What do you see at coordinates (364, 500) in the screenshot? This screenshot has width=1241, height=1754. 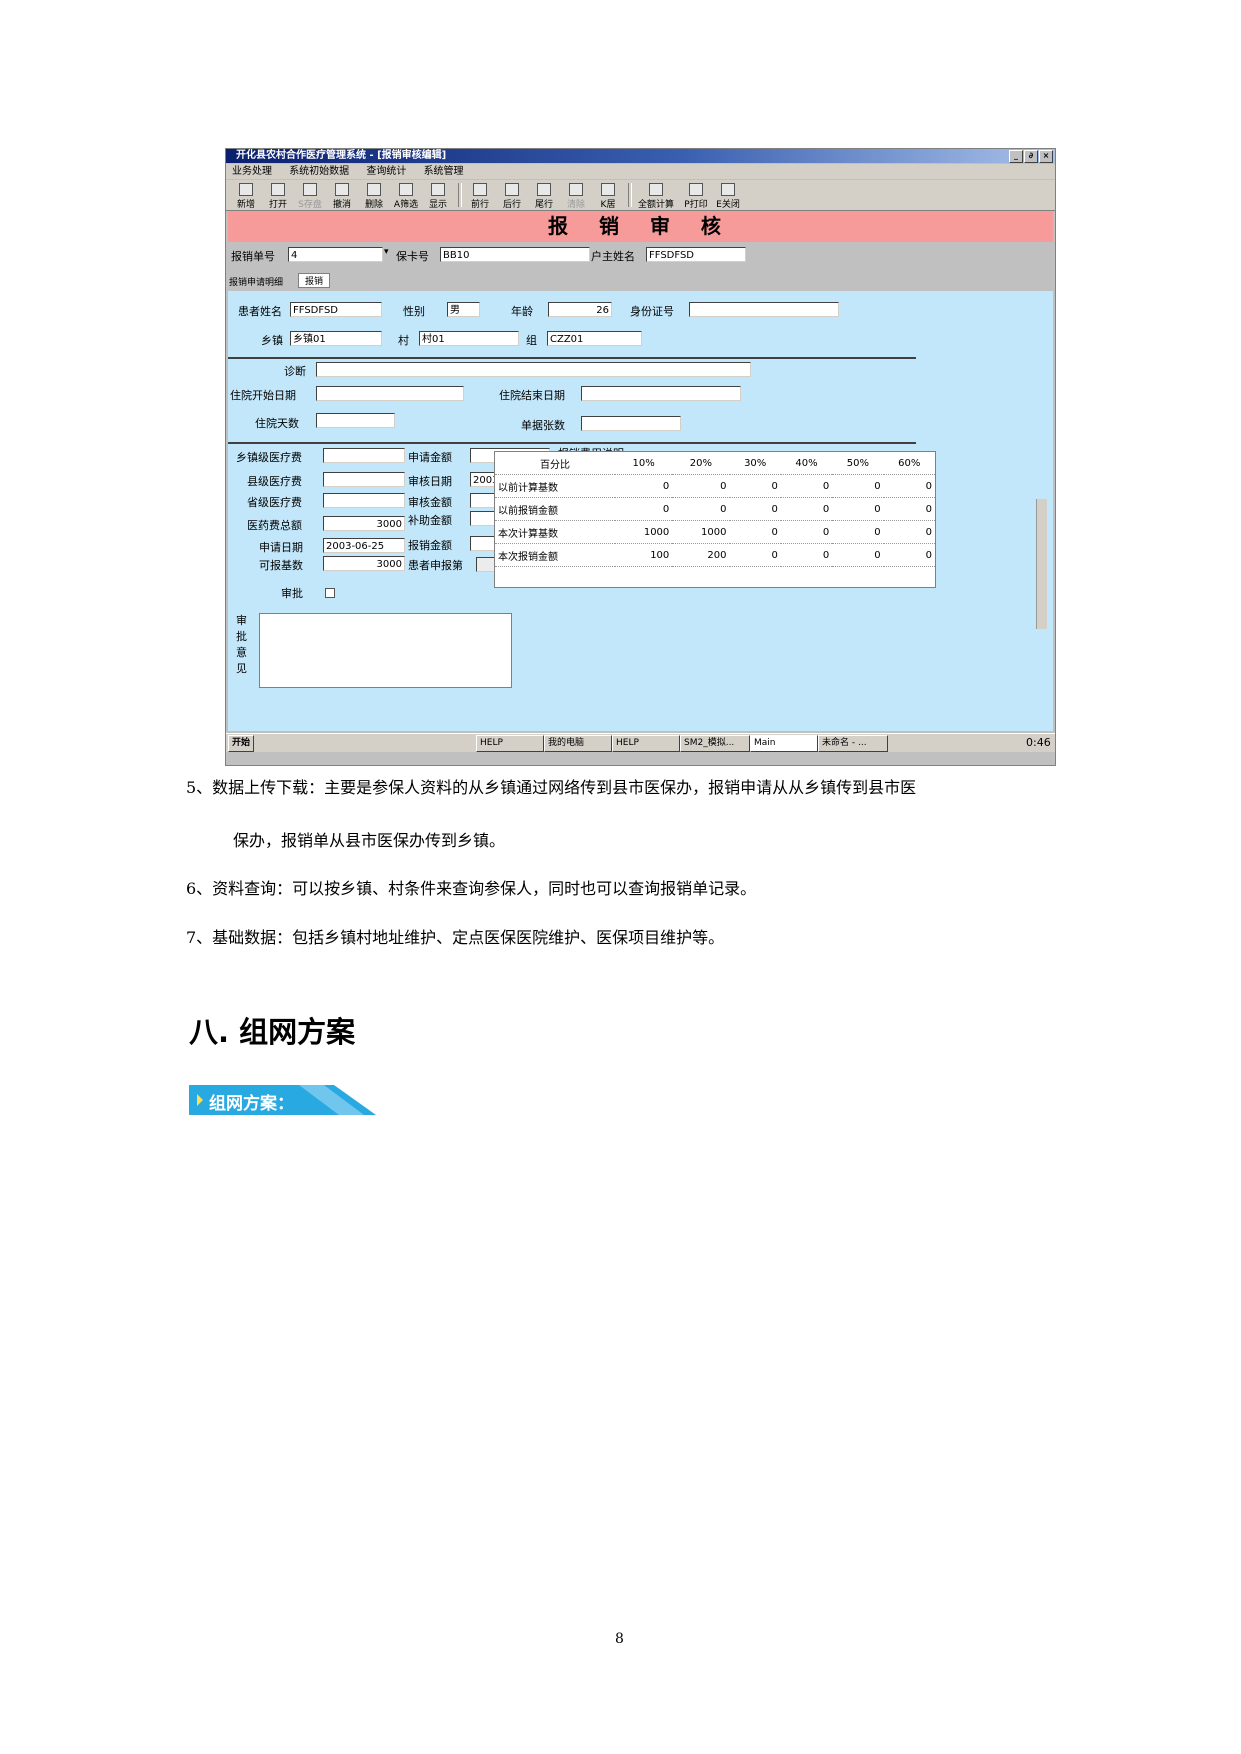 I see `prov-fee-field` at bounding box center [364, 500].